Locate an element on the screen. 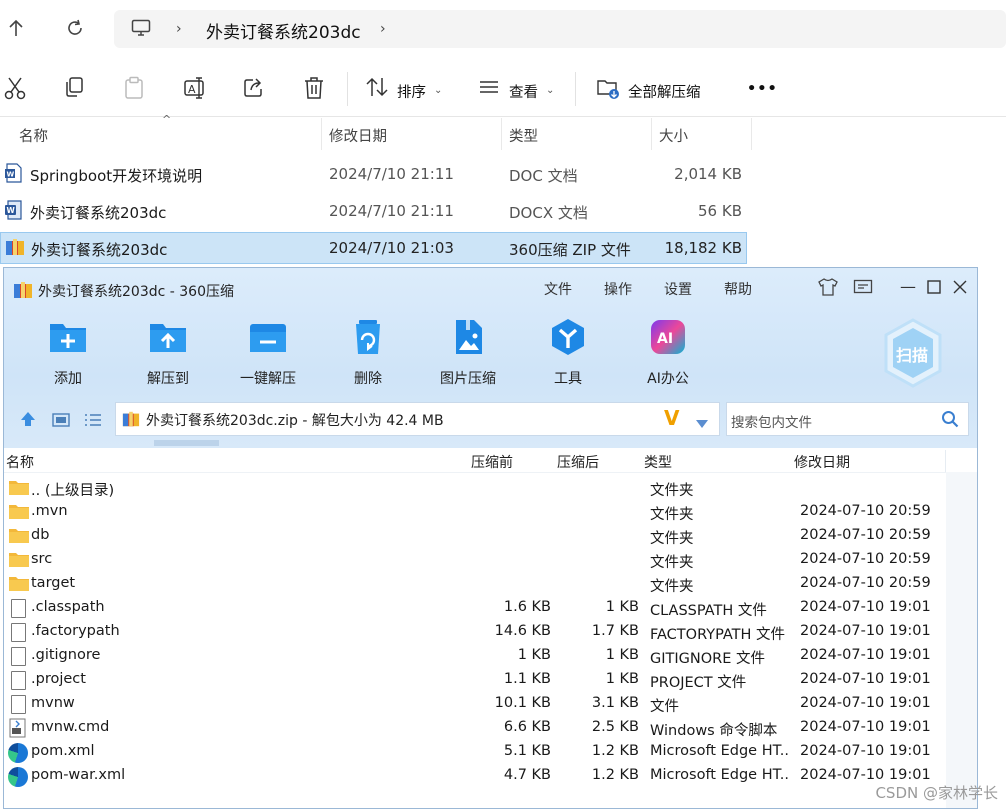  row-name: src is located at coordinates (42, 559).